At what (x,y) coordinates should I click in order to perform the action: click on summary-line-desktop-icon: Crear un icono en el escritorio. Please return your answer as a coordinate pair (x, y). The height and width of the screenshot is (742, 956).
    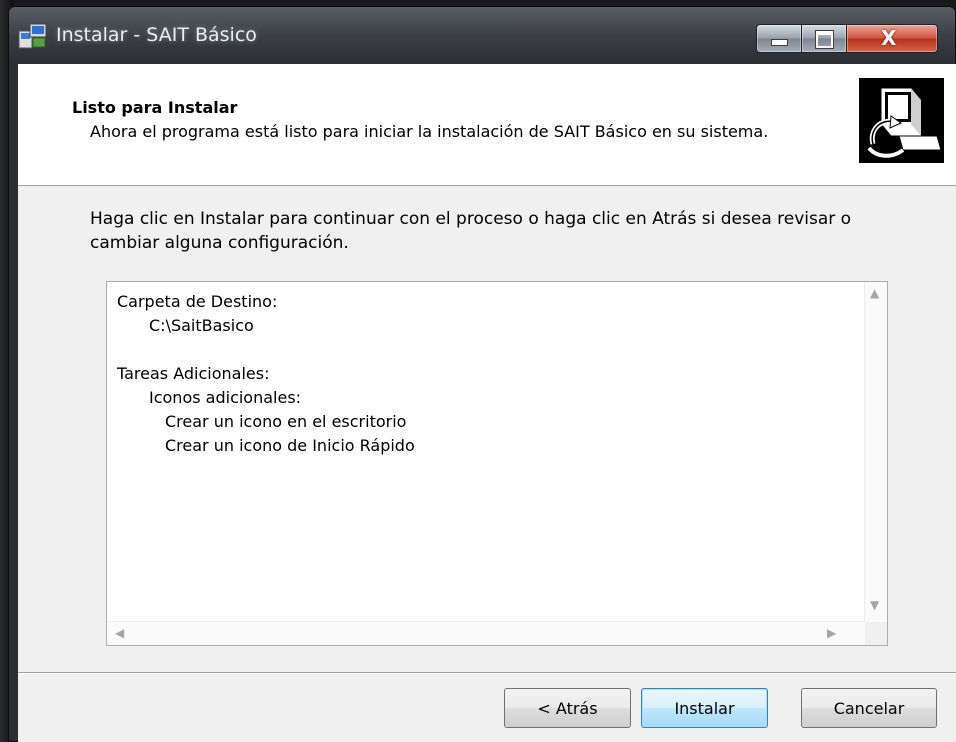
    Looking at the image, I should click on (286, 421).